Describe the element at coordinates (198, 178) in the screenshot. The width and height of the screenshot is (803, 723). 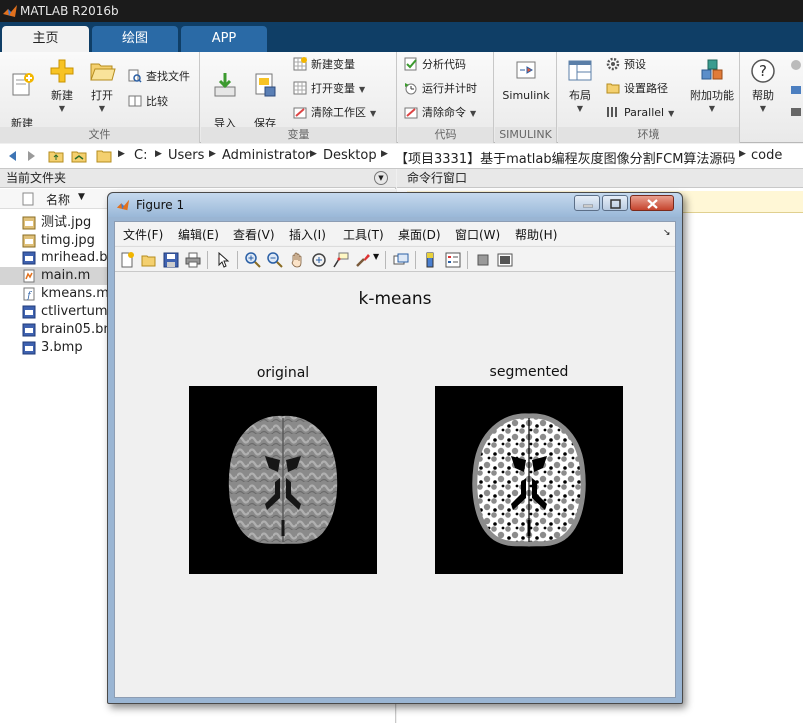
I see `current-folder-header: 当前文件夹 ▼` at that location.